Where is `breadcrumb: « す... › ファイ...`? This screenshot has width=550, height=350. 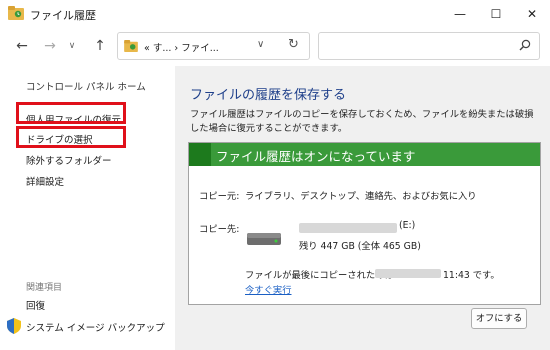 breadcrumb: « す... › ファイ... is located at coordinates (181, 47).